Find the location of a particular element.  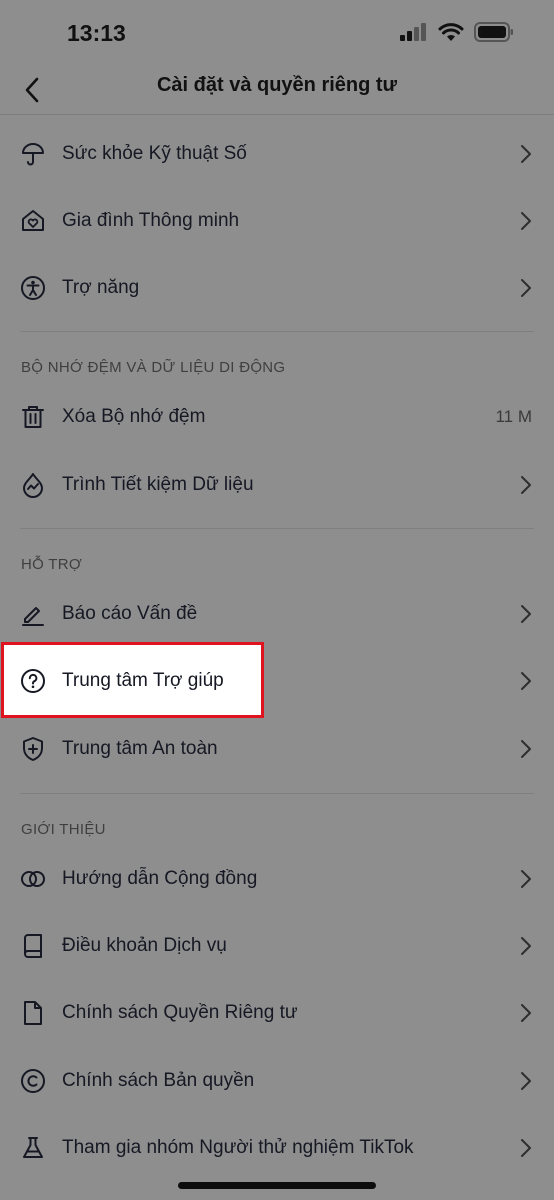

question-circle-icon is located at coordinates (33, 681).